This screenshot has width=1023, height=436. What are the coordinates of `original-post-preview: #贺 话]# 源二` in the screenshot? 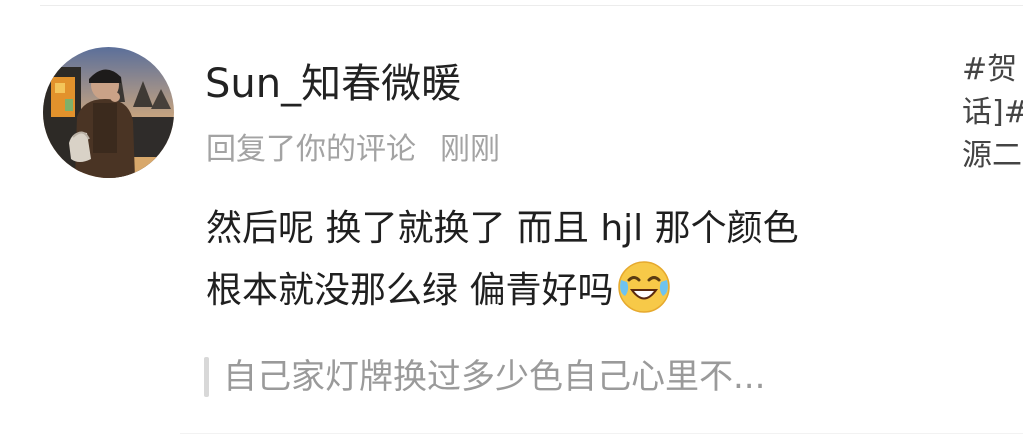 It's located at (992, 118).